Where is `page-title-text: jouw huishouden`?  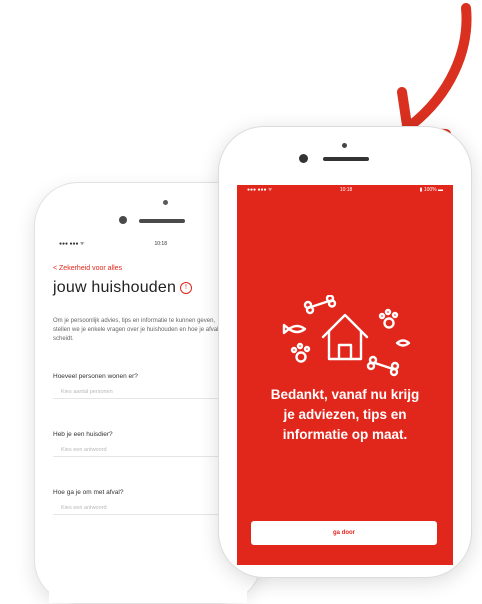 page-title-text: jouw huishouden is located at coordinates (115, 287).